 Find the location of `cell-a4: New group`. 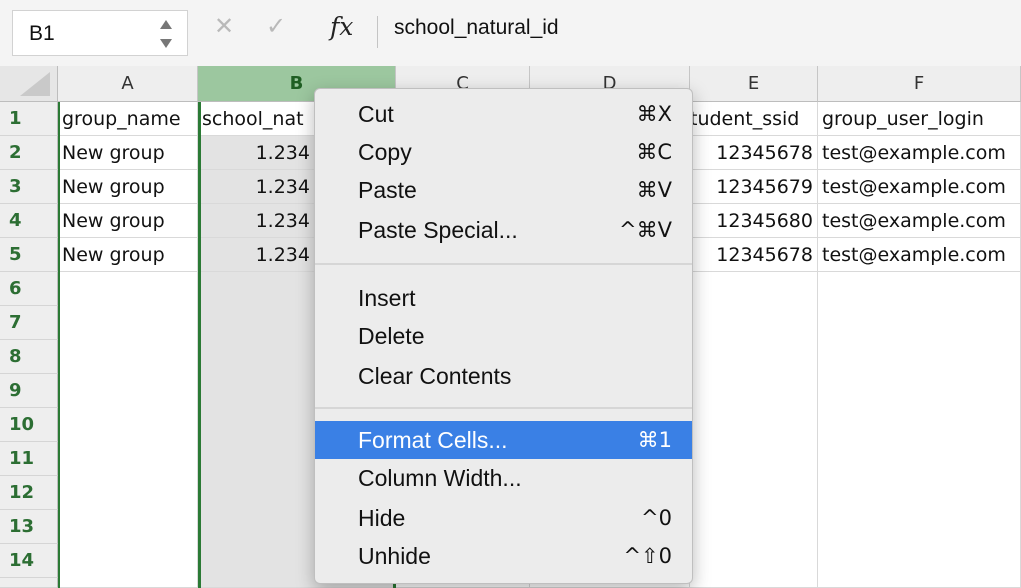

cell-a4: New group is located at coordinates (128, 221).